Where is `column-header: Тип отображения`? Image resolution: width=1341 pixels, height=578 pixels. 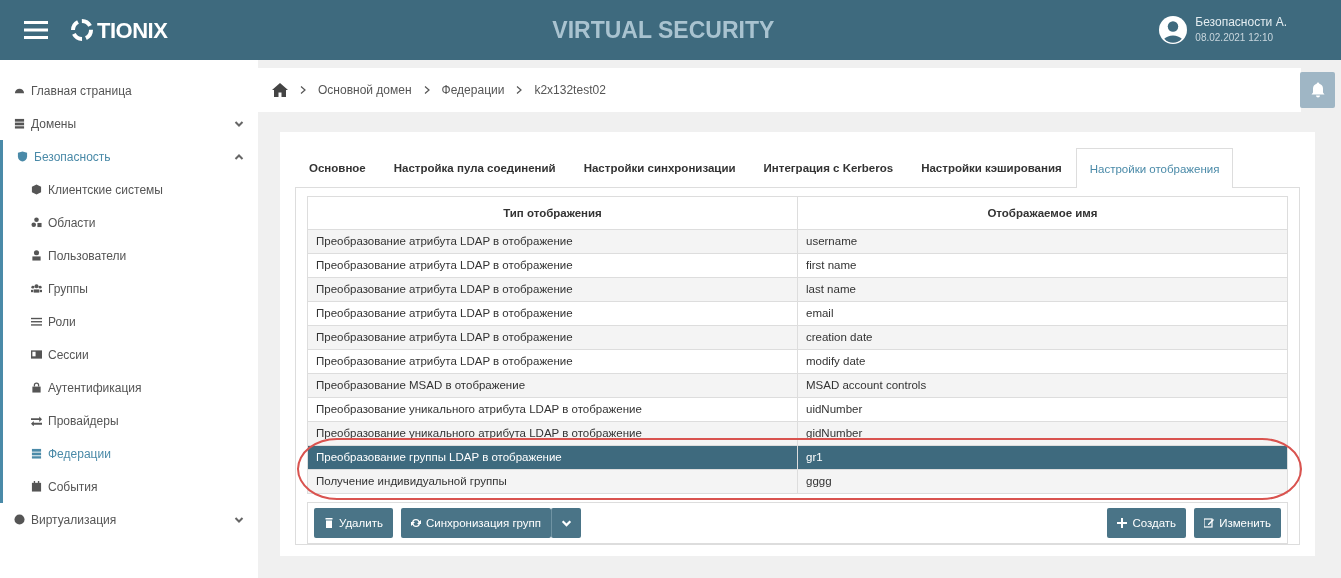
column-header: Тип отображения is located at coordinates (552, 213).